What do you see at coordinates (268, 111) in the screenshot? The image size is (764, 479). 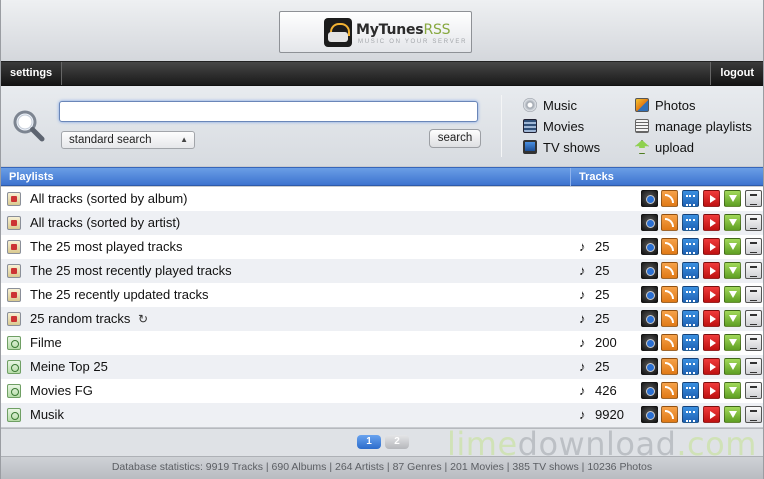 I see `search-input` at bounding box center [268, 111].